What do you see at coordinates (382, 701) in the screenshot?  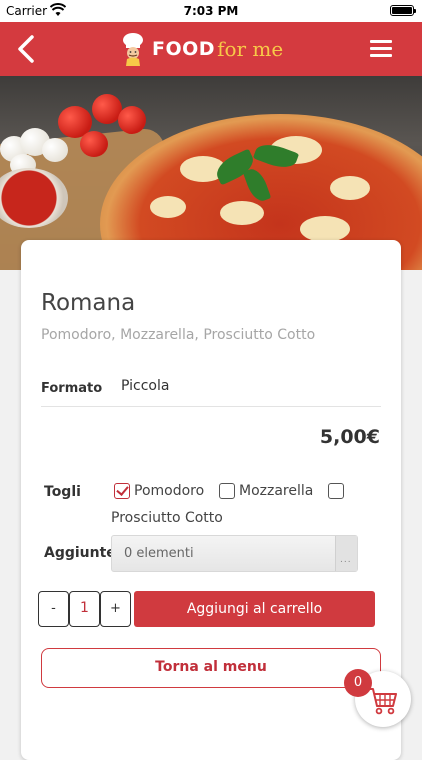 I see `shopping-cart-icon` at bounding box center [382, 701].